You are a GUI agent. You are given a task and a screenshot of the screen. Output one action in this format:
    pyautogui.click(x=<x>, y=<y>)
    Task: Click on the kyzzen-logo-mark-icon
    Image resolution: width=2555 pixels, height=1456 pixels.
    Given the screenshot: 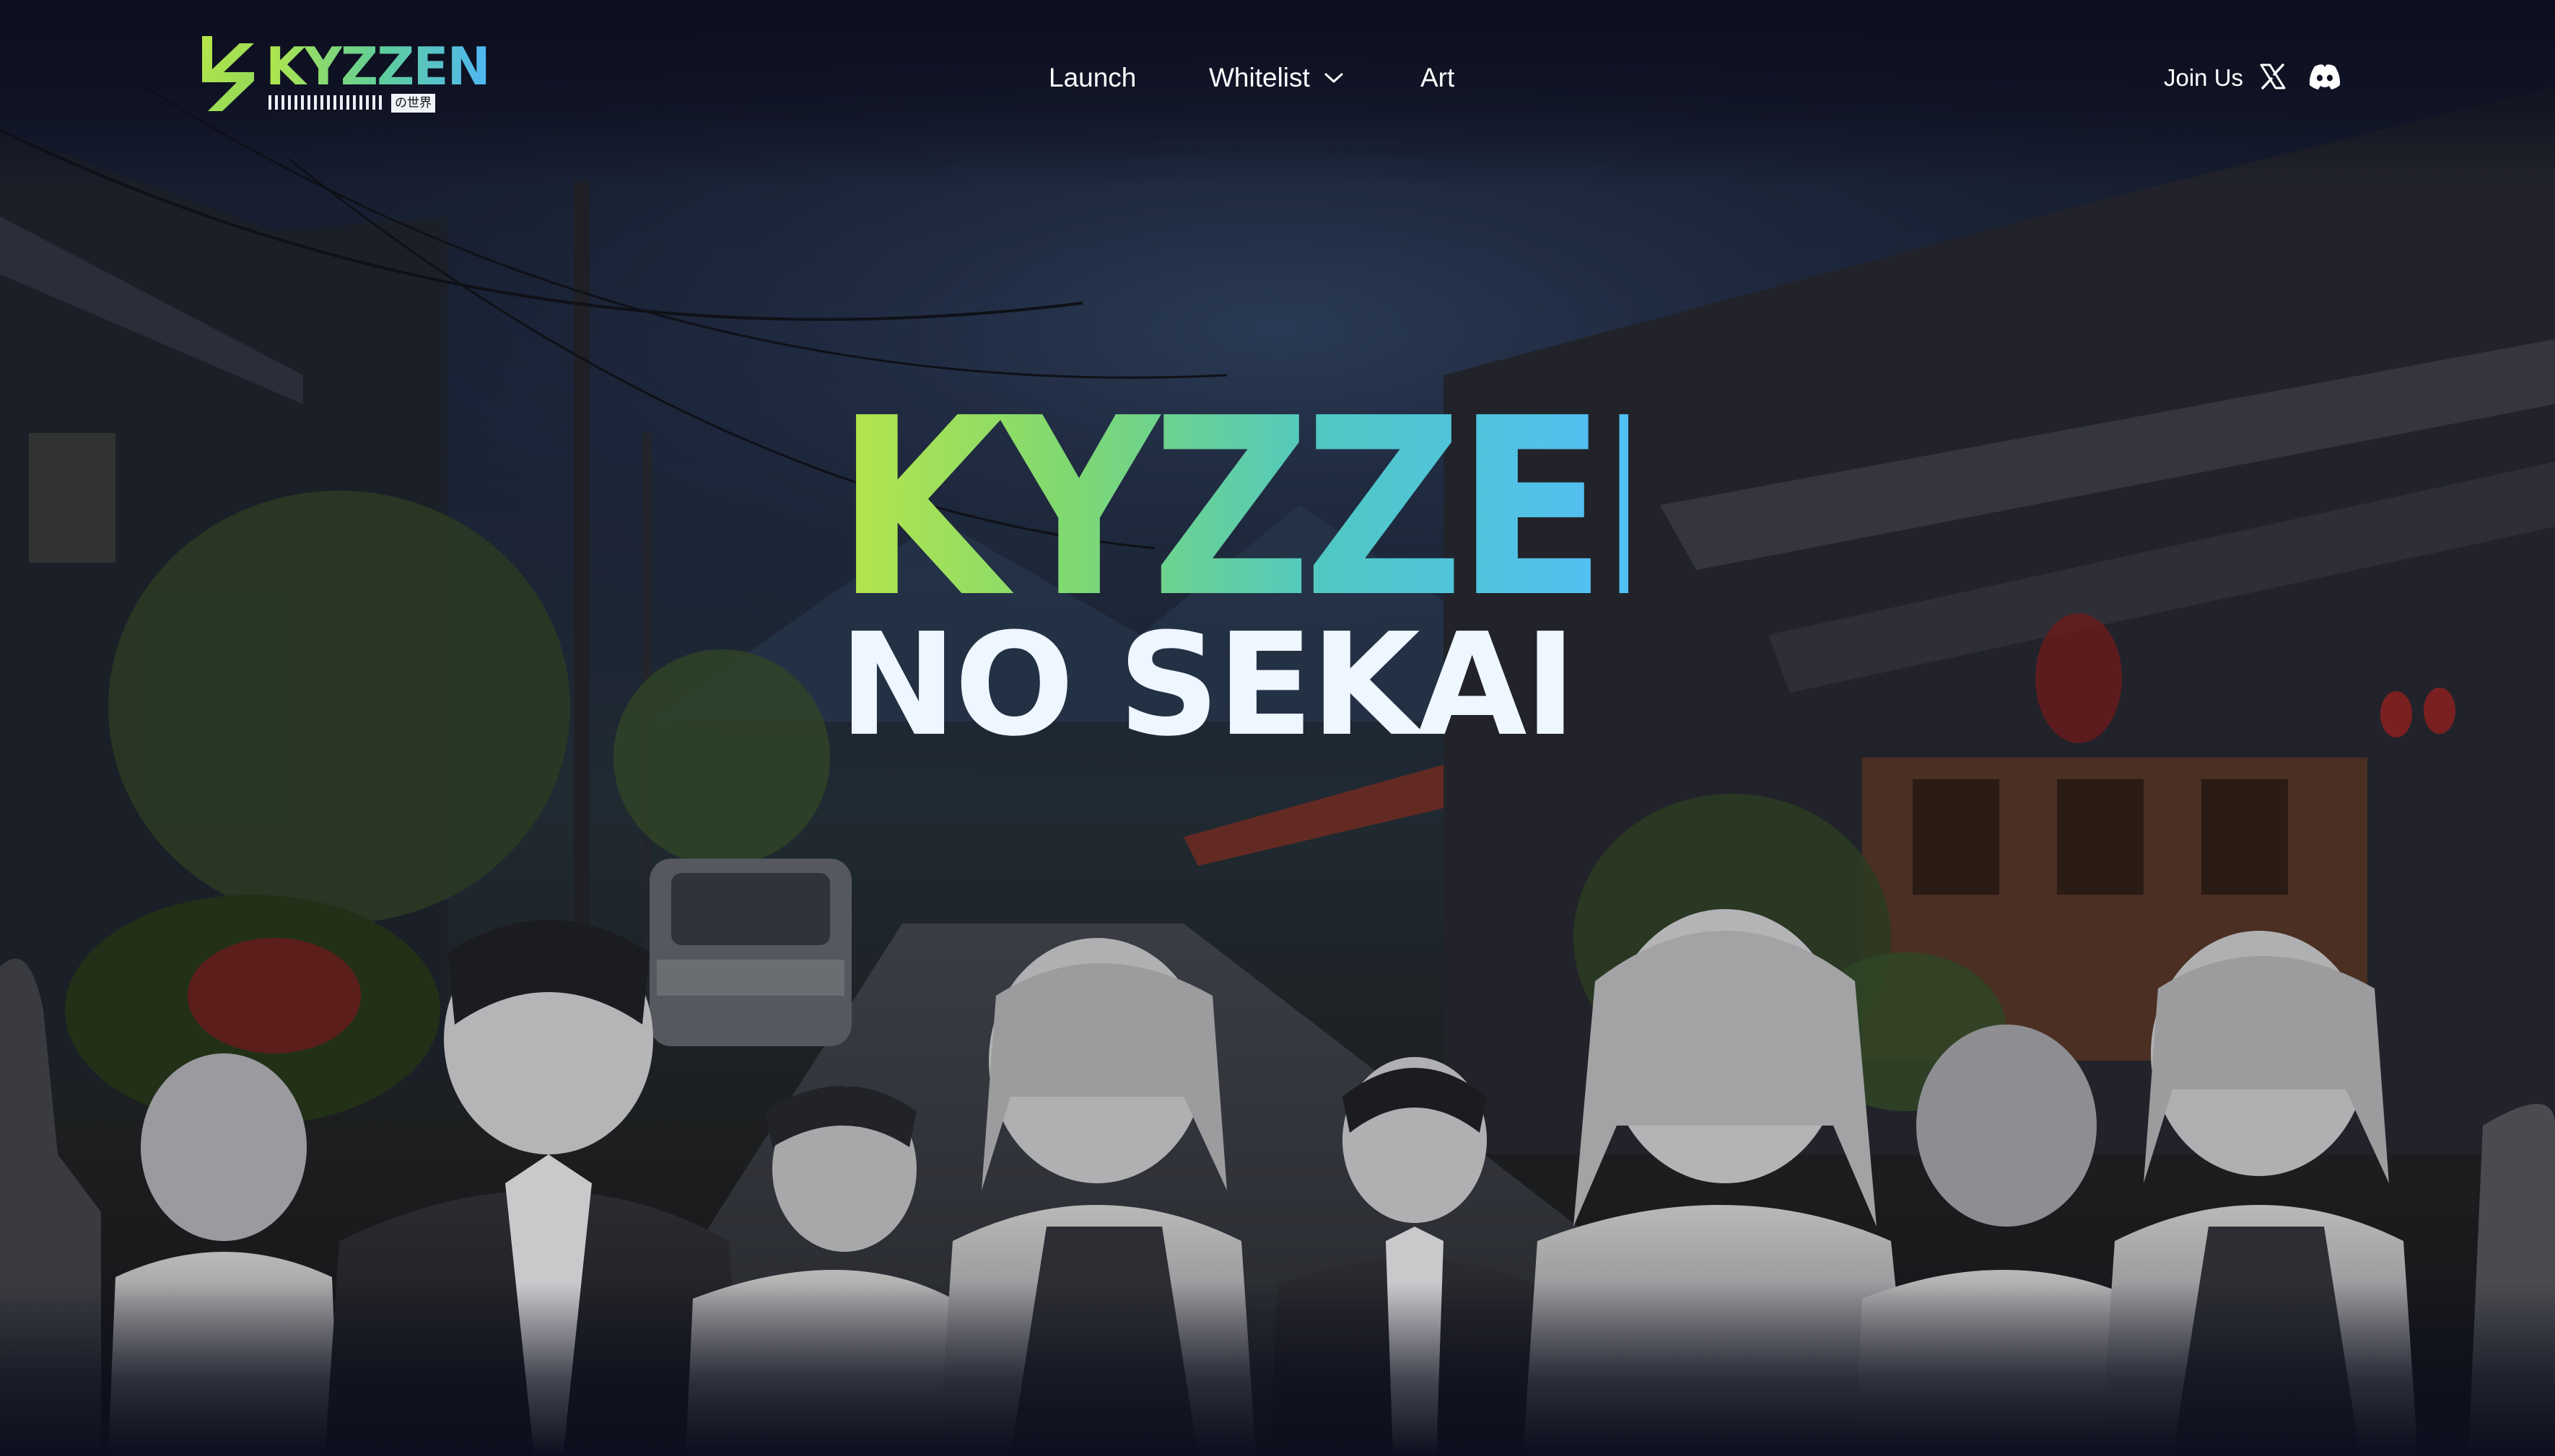 What is the action you would take?
    pyautogui.click(x=228, y=73)
    